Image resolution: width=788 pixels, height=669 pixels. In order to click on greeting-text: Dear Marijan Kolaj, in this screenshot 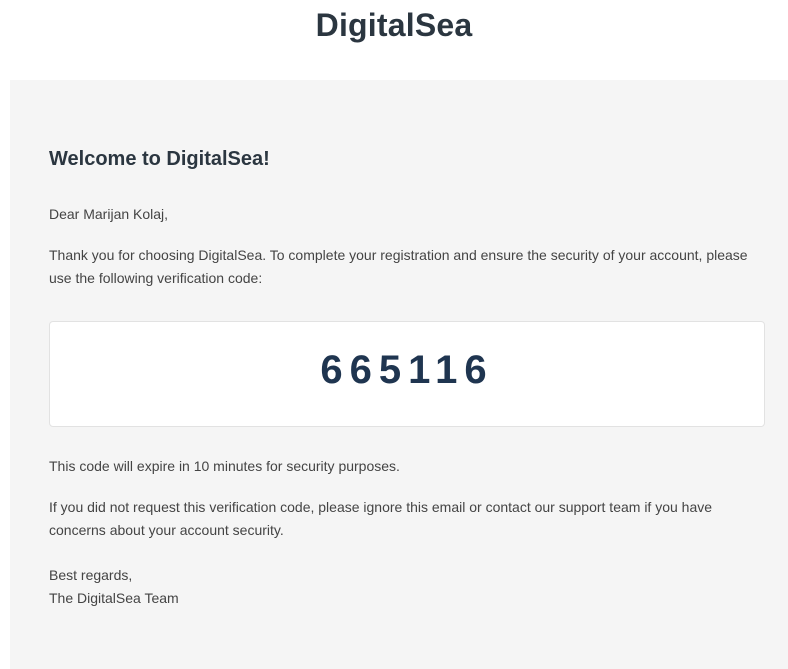, I will do `click(109, 214)`.